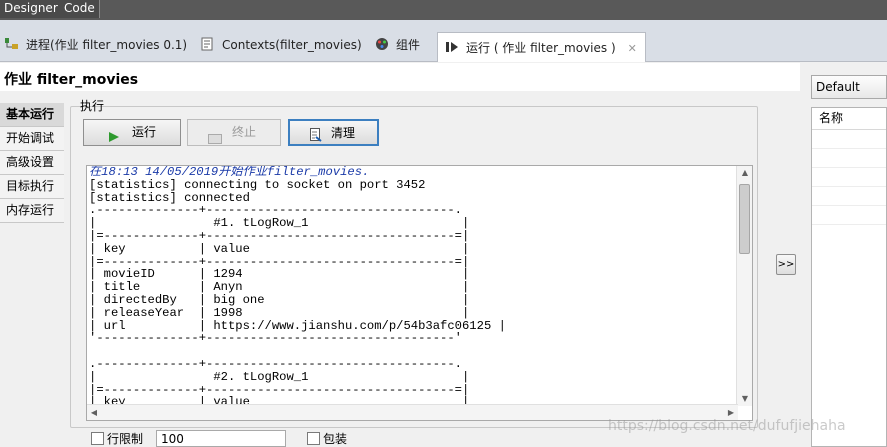 Image resolution: width=887 pixels, height=447 pixels. I want to click on clear-button-label: 清理, so click(343, 133).